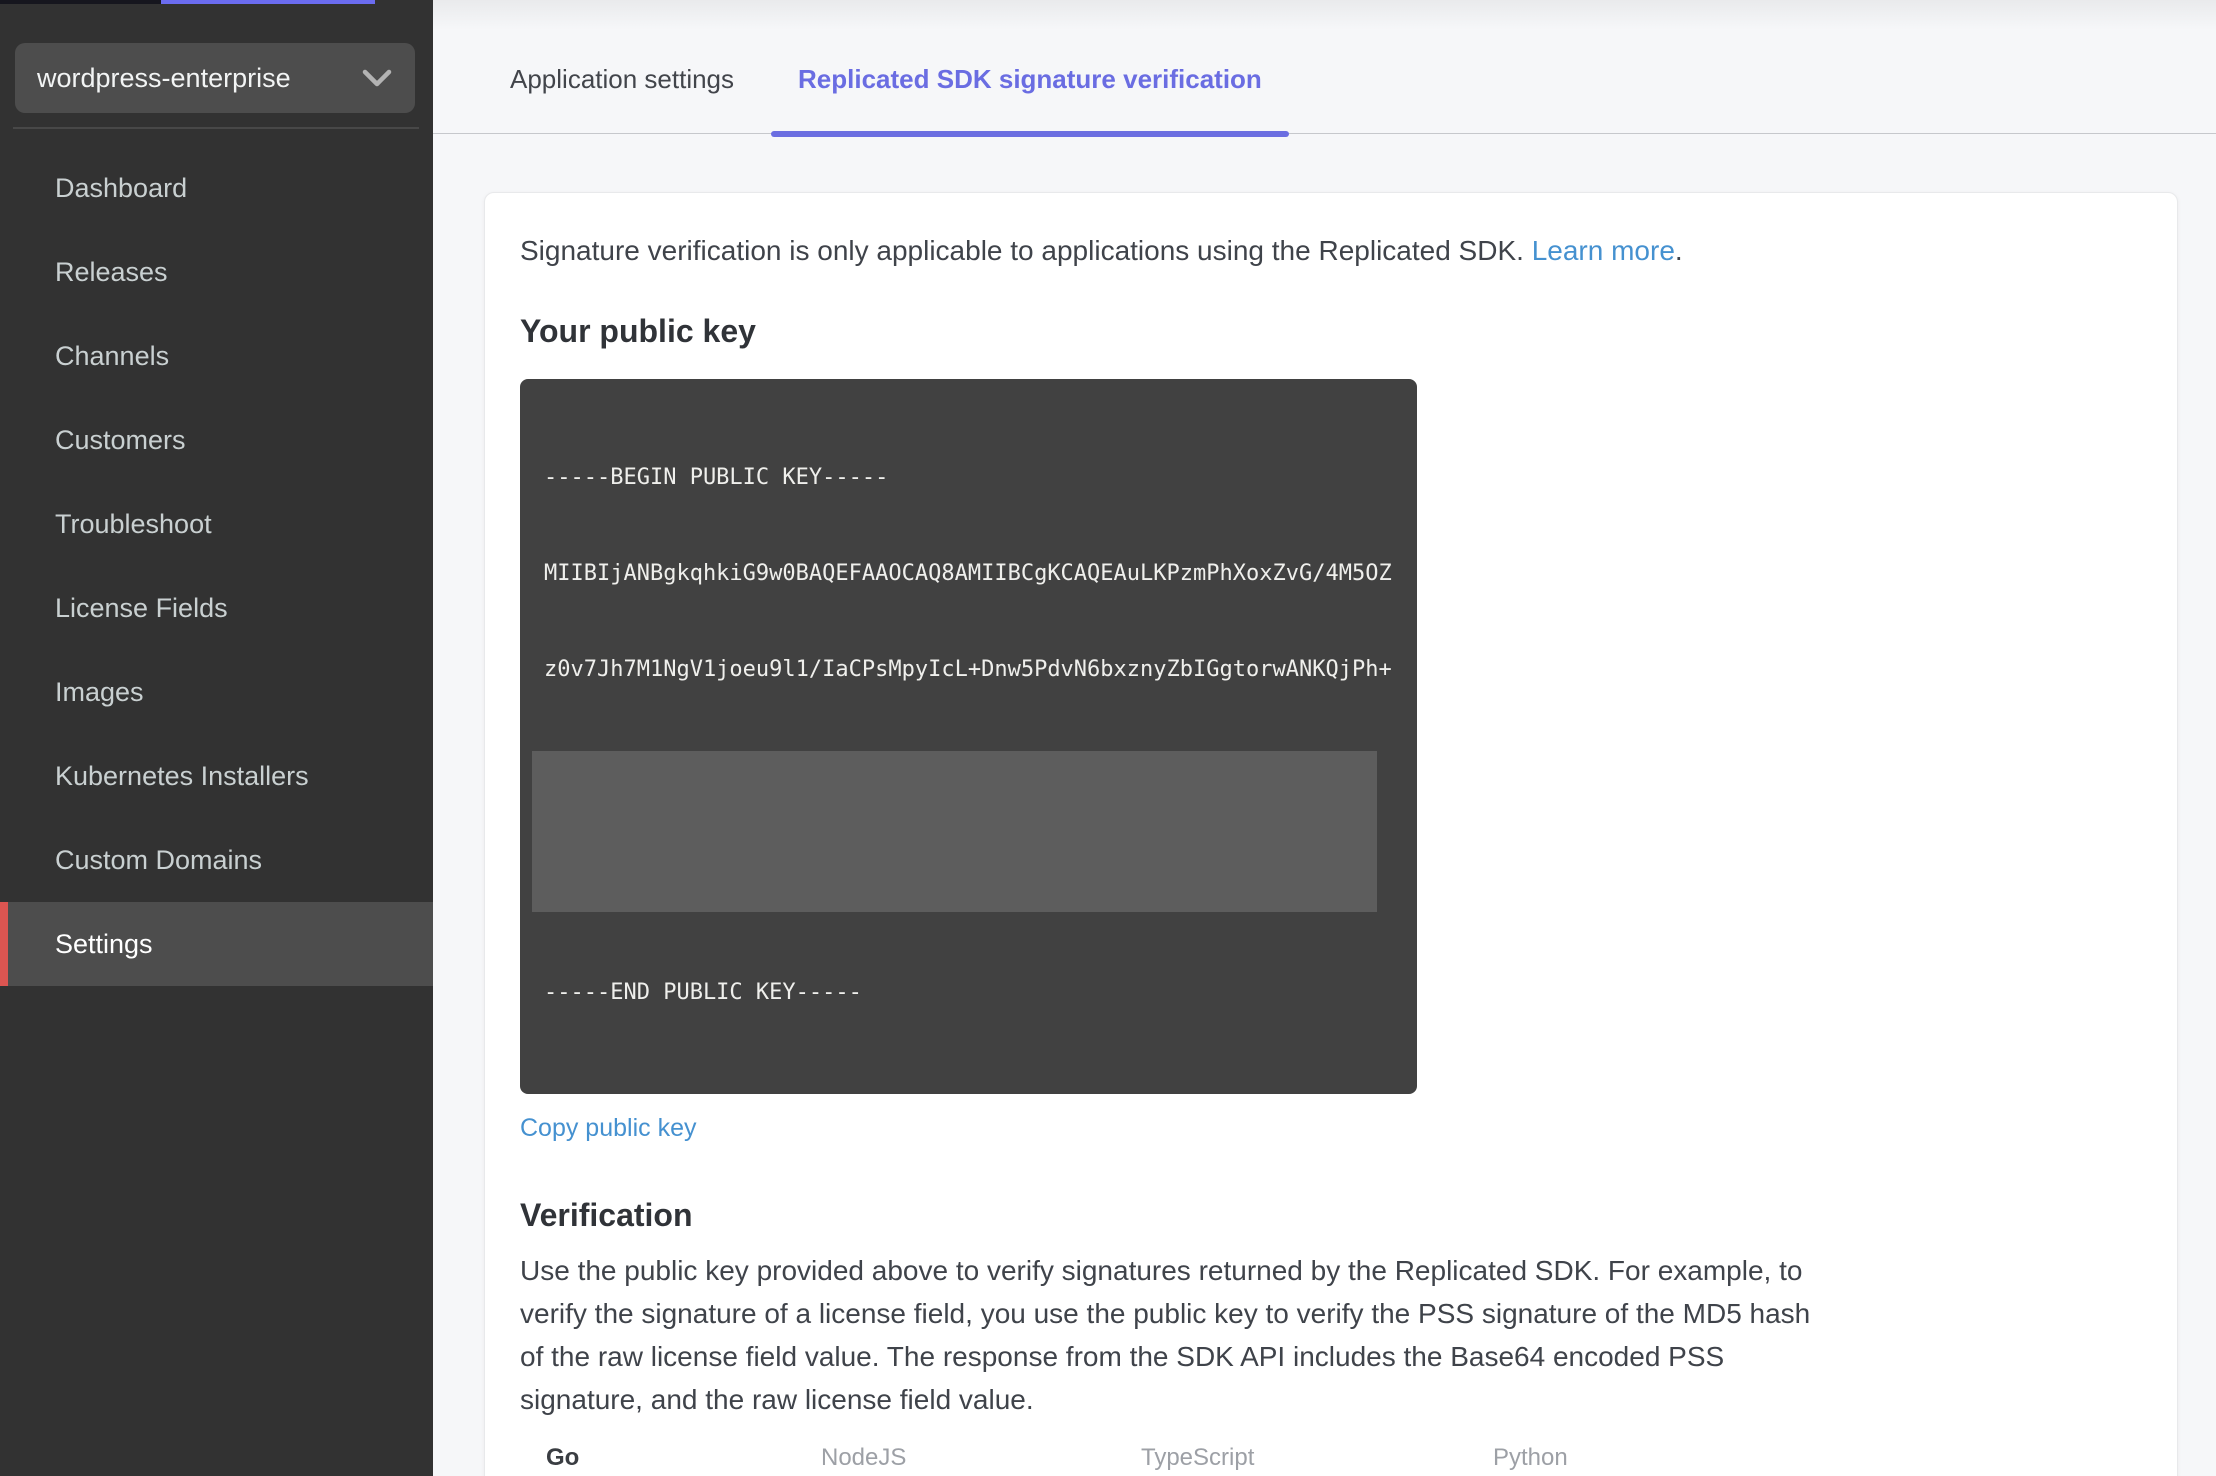 The image size is (2216, 1476). What do you see at coordinates (716, 477) in the screenshot?
I see `public-key-begin-line: -----BEGIN PUBLIC KEY-----` at bounding box center [716, 477].